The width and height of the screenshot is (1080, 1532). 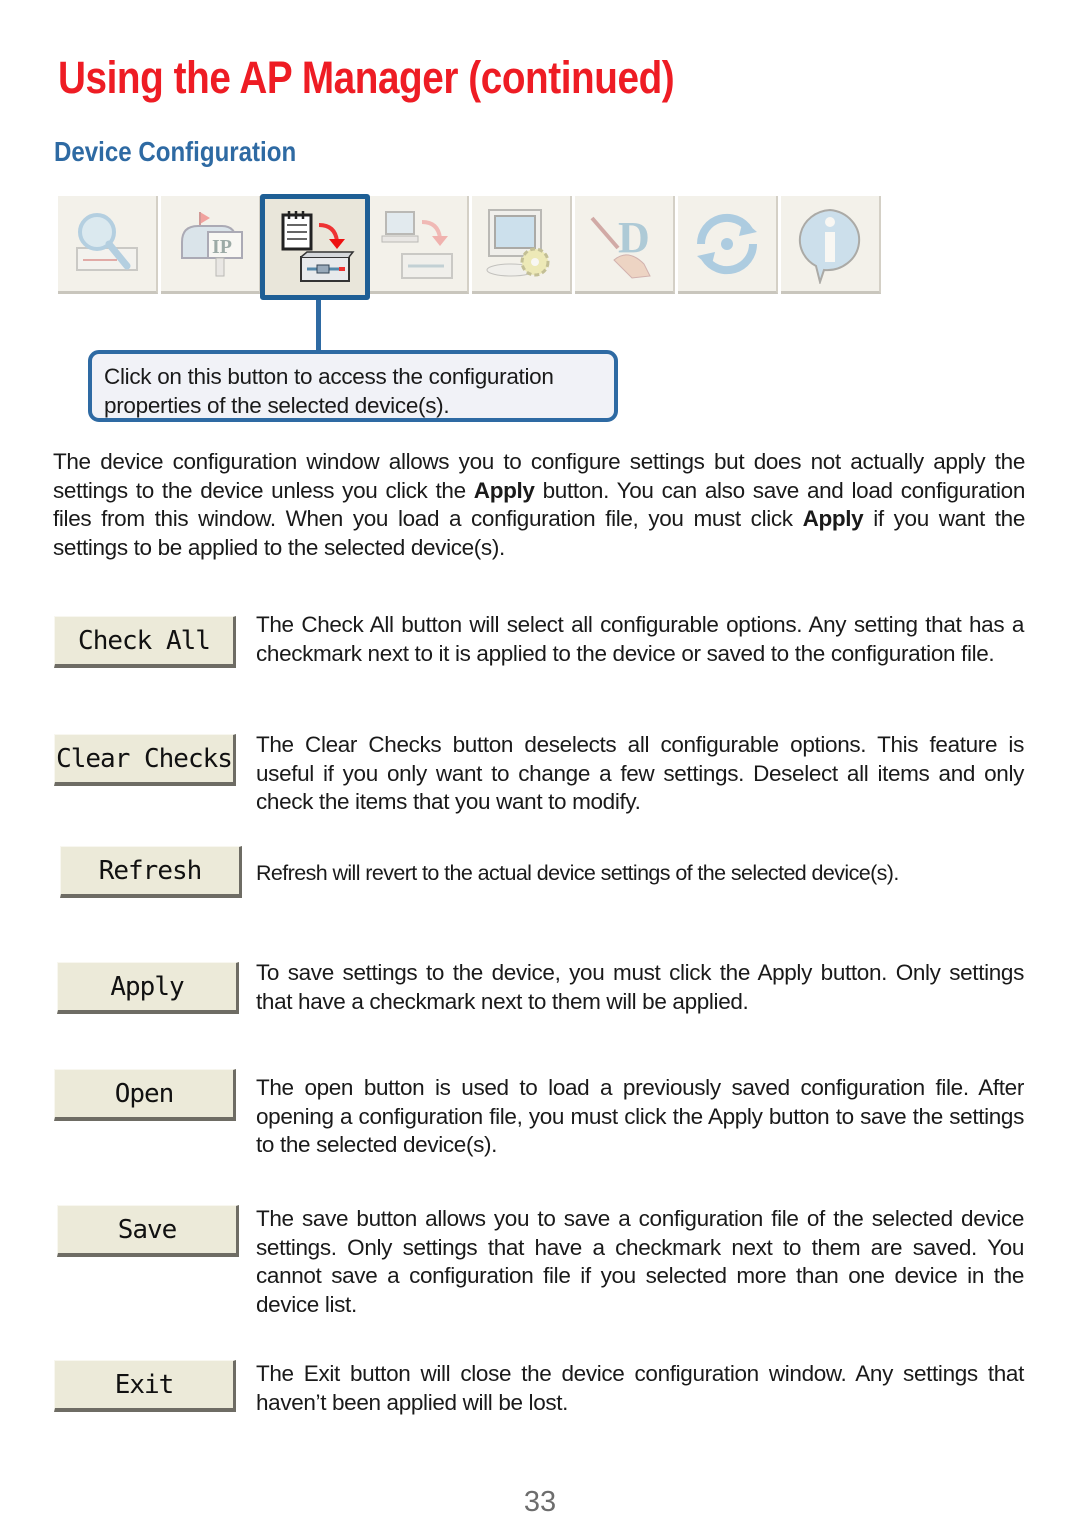 I want to click on toolbar-button-device-configuration, so click(x=315, y=247).